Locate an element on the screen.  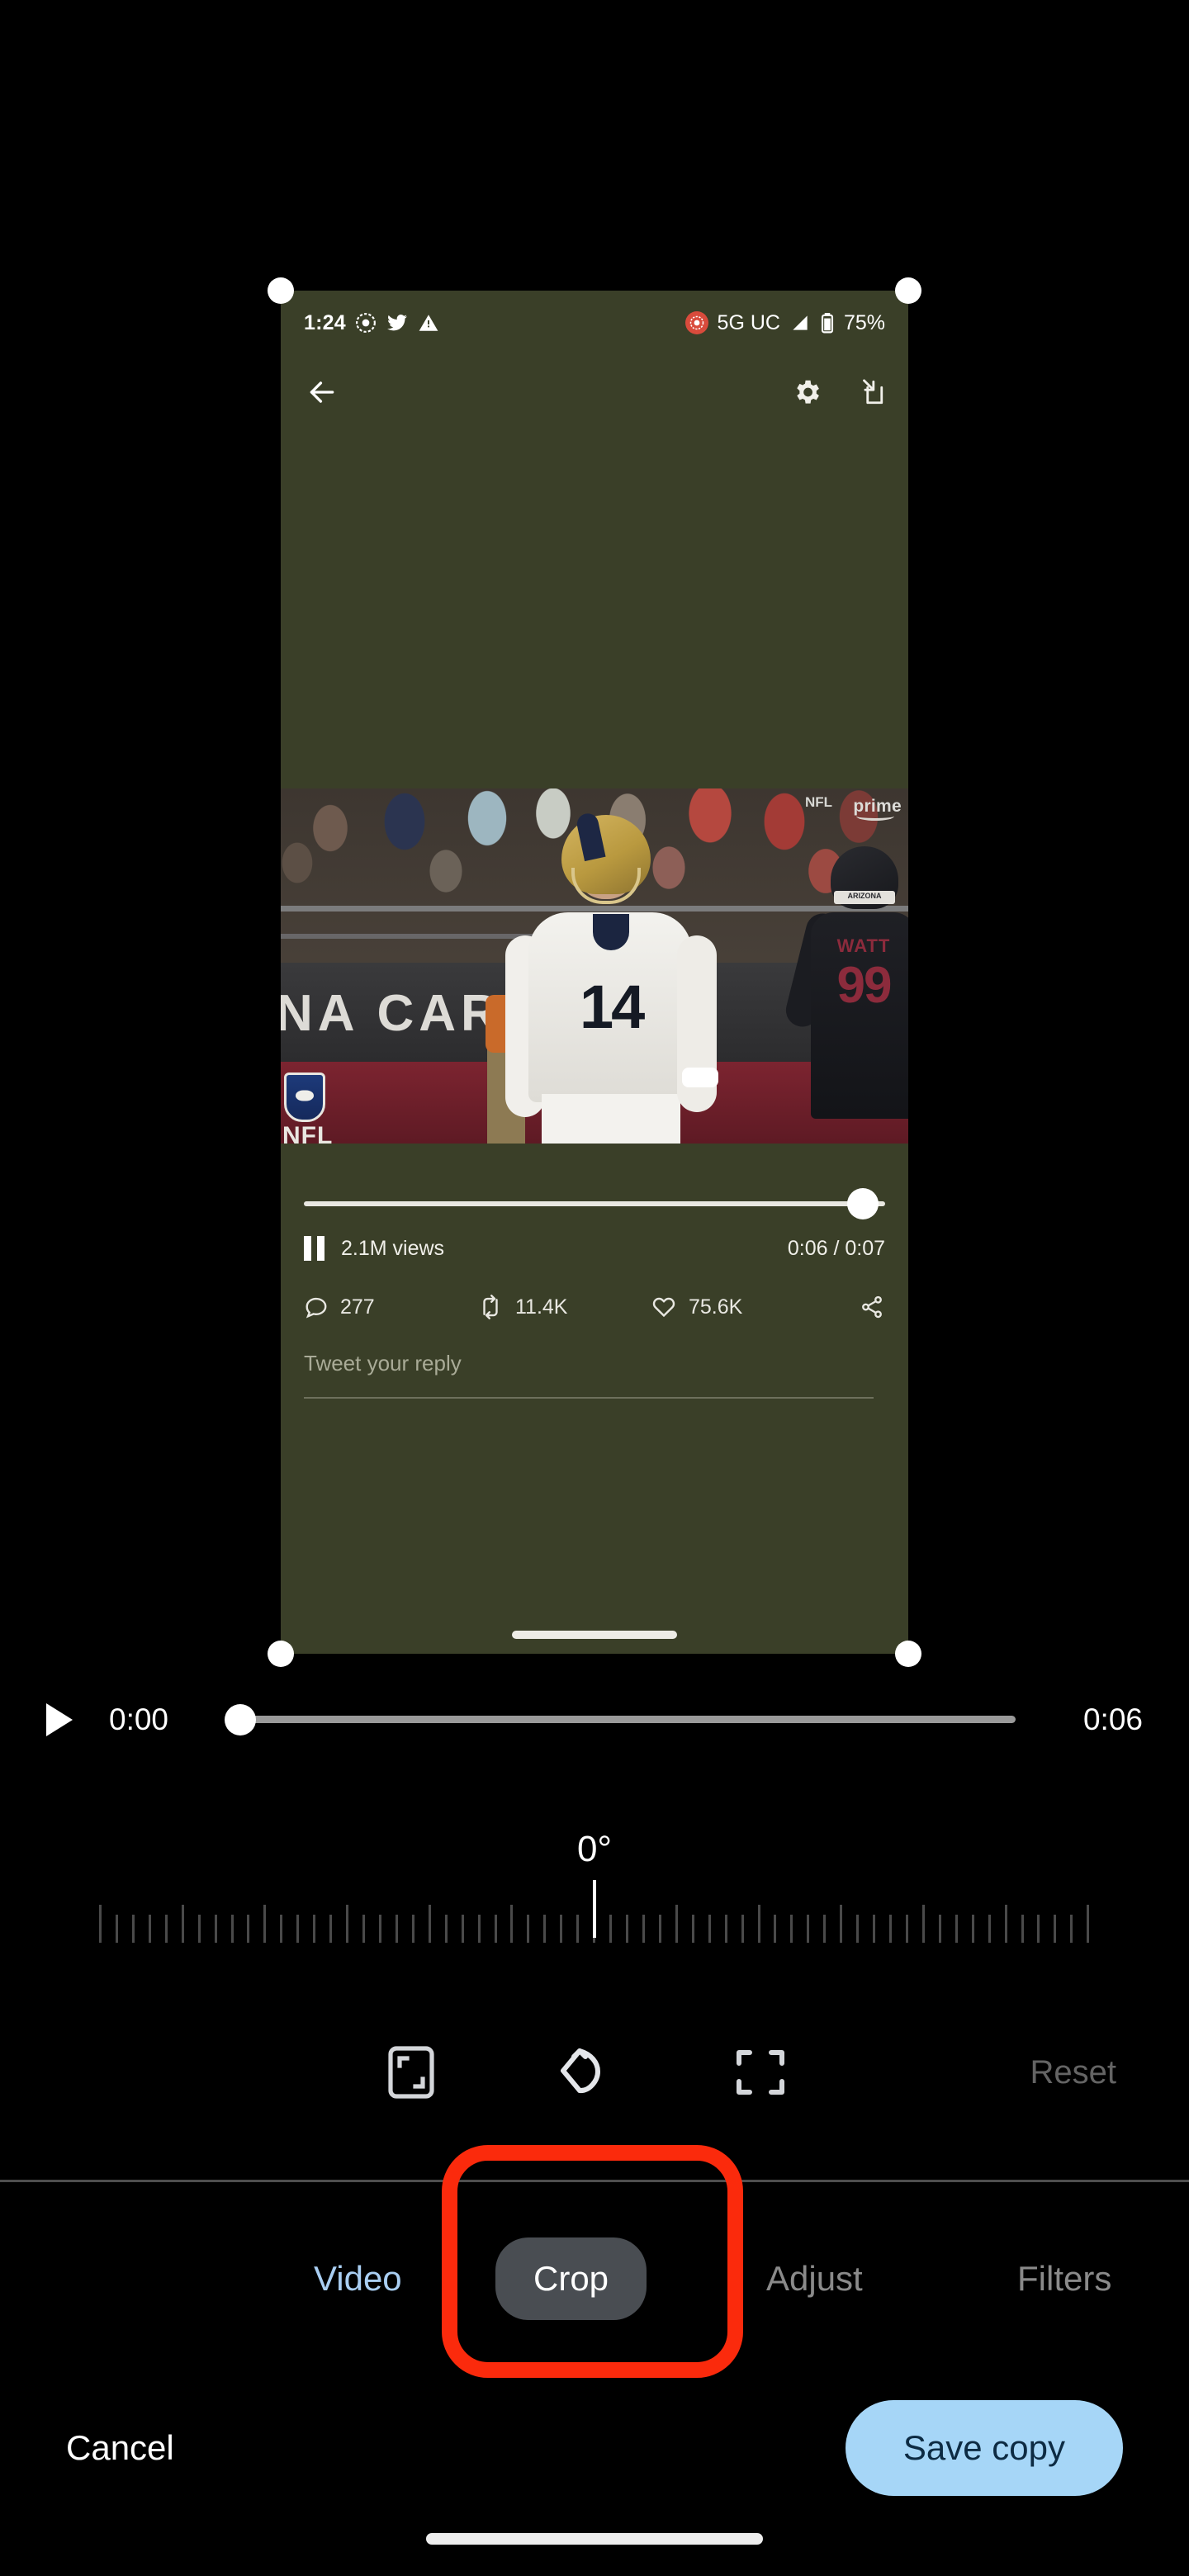
gear-icon is located at coordinates (806, 394).